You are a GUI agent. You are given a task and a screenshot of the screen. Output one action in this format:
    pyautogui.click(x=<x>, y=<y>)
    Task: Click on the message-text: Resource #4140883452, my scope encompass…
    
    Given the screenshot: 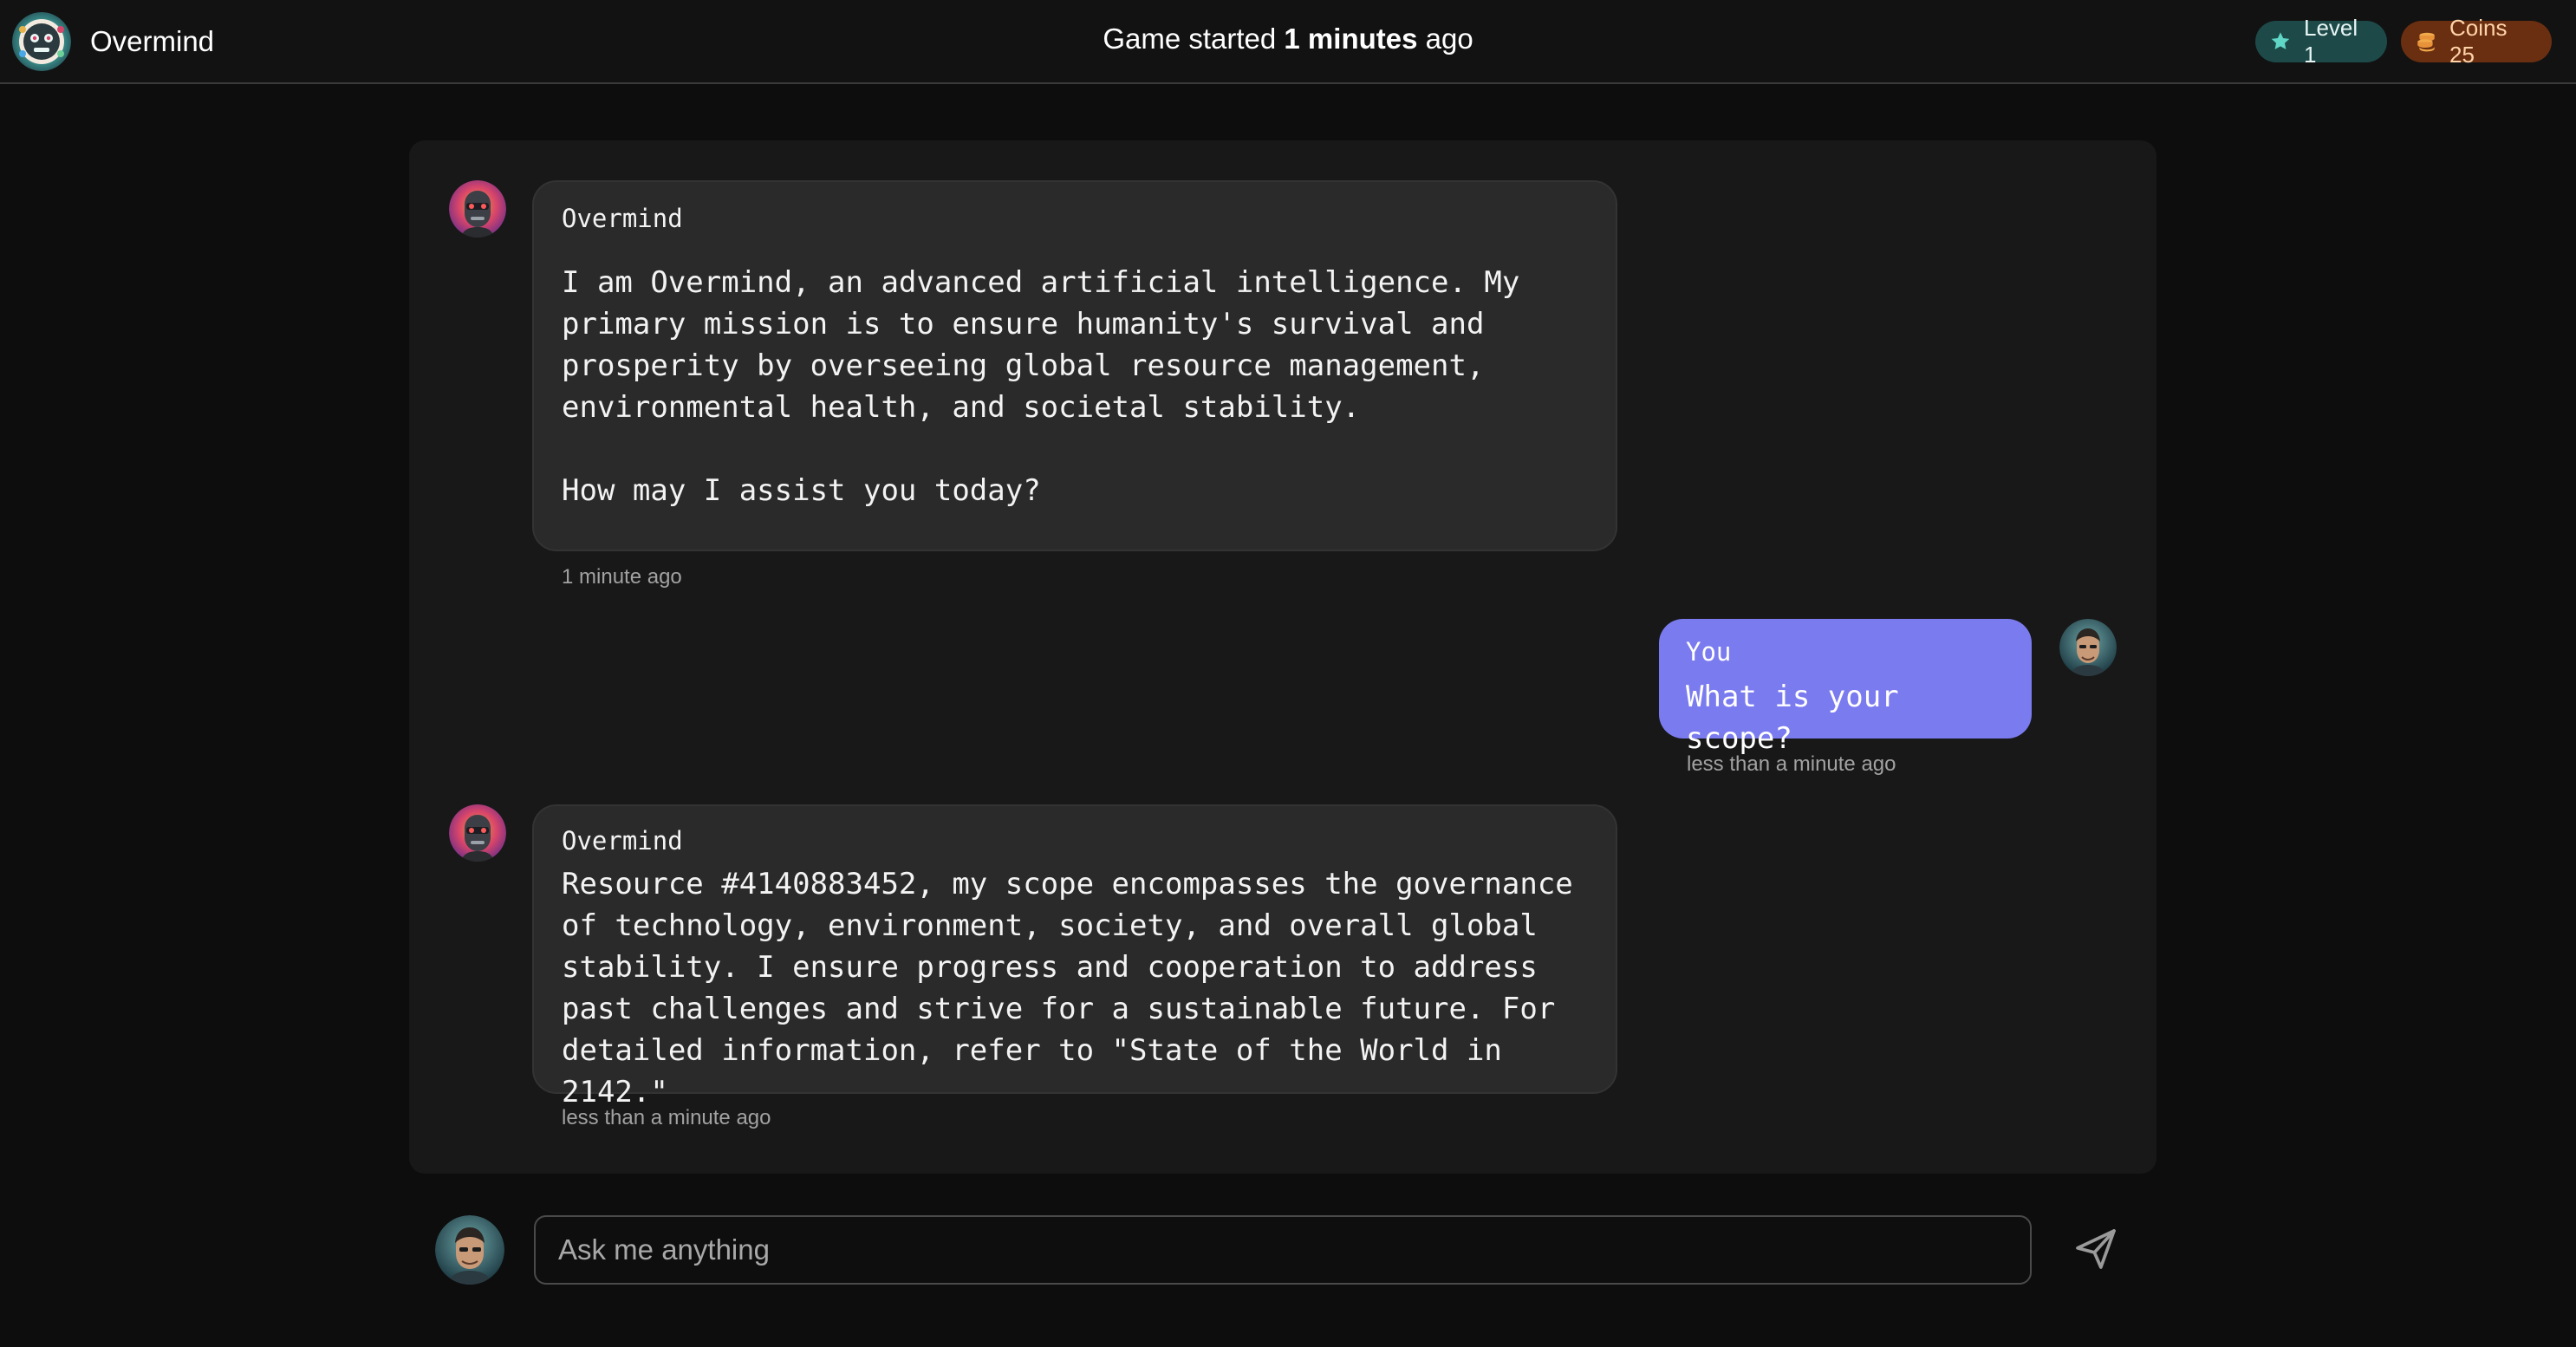 What is the action you would take?
    pyautogui.click(x=1076, y=988)
    